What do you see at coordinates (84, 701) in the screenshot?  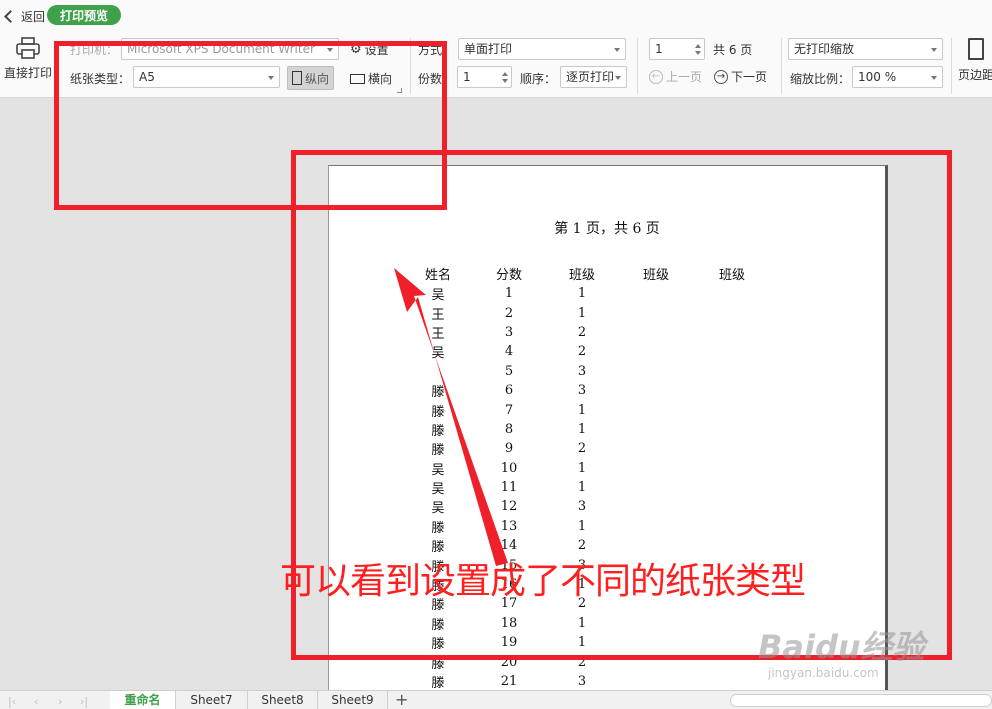 I see `last-sheet-icon: ›|` at bounding box center [84, 701].